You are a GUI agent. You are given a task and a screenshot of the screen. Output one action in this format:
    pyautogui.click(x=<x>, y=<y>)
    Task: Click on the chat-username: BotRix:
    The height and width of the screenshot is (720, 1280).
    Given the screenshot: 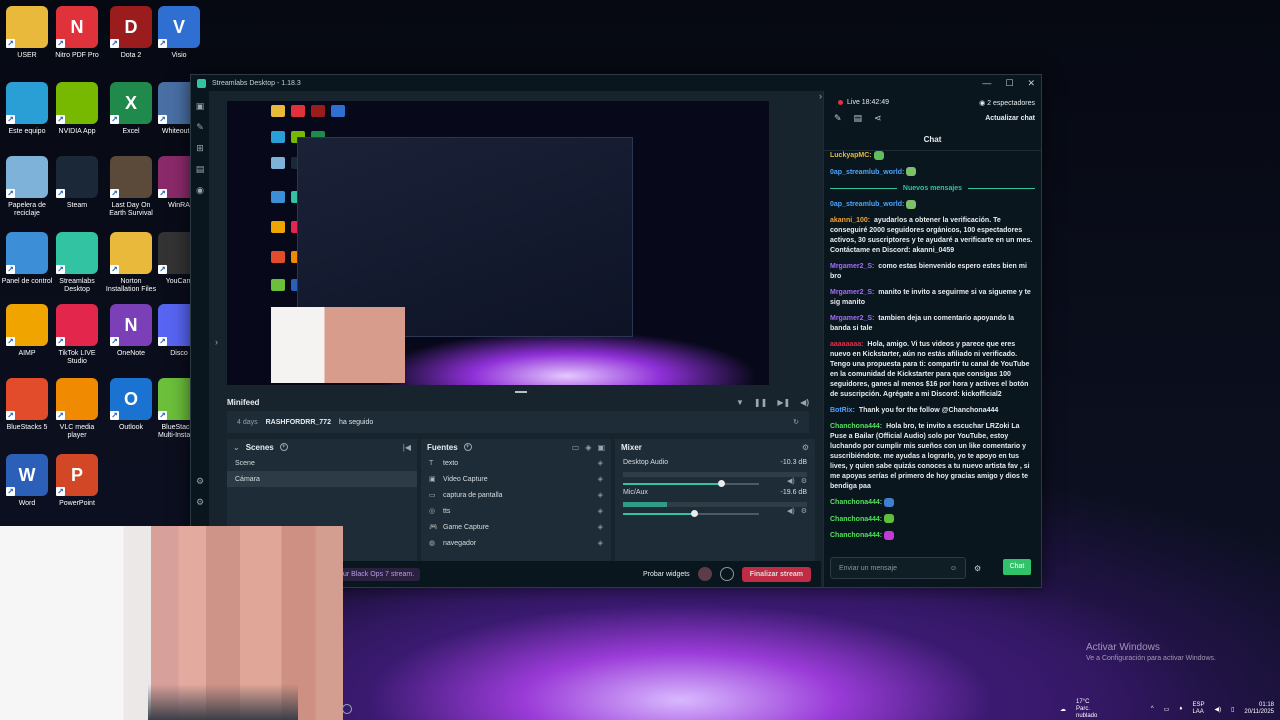 What is the action you would take?
    pyautogui.click(x=842, y=410)
    